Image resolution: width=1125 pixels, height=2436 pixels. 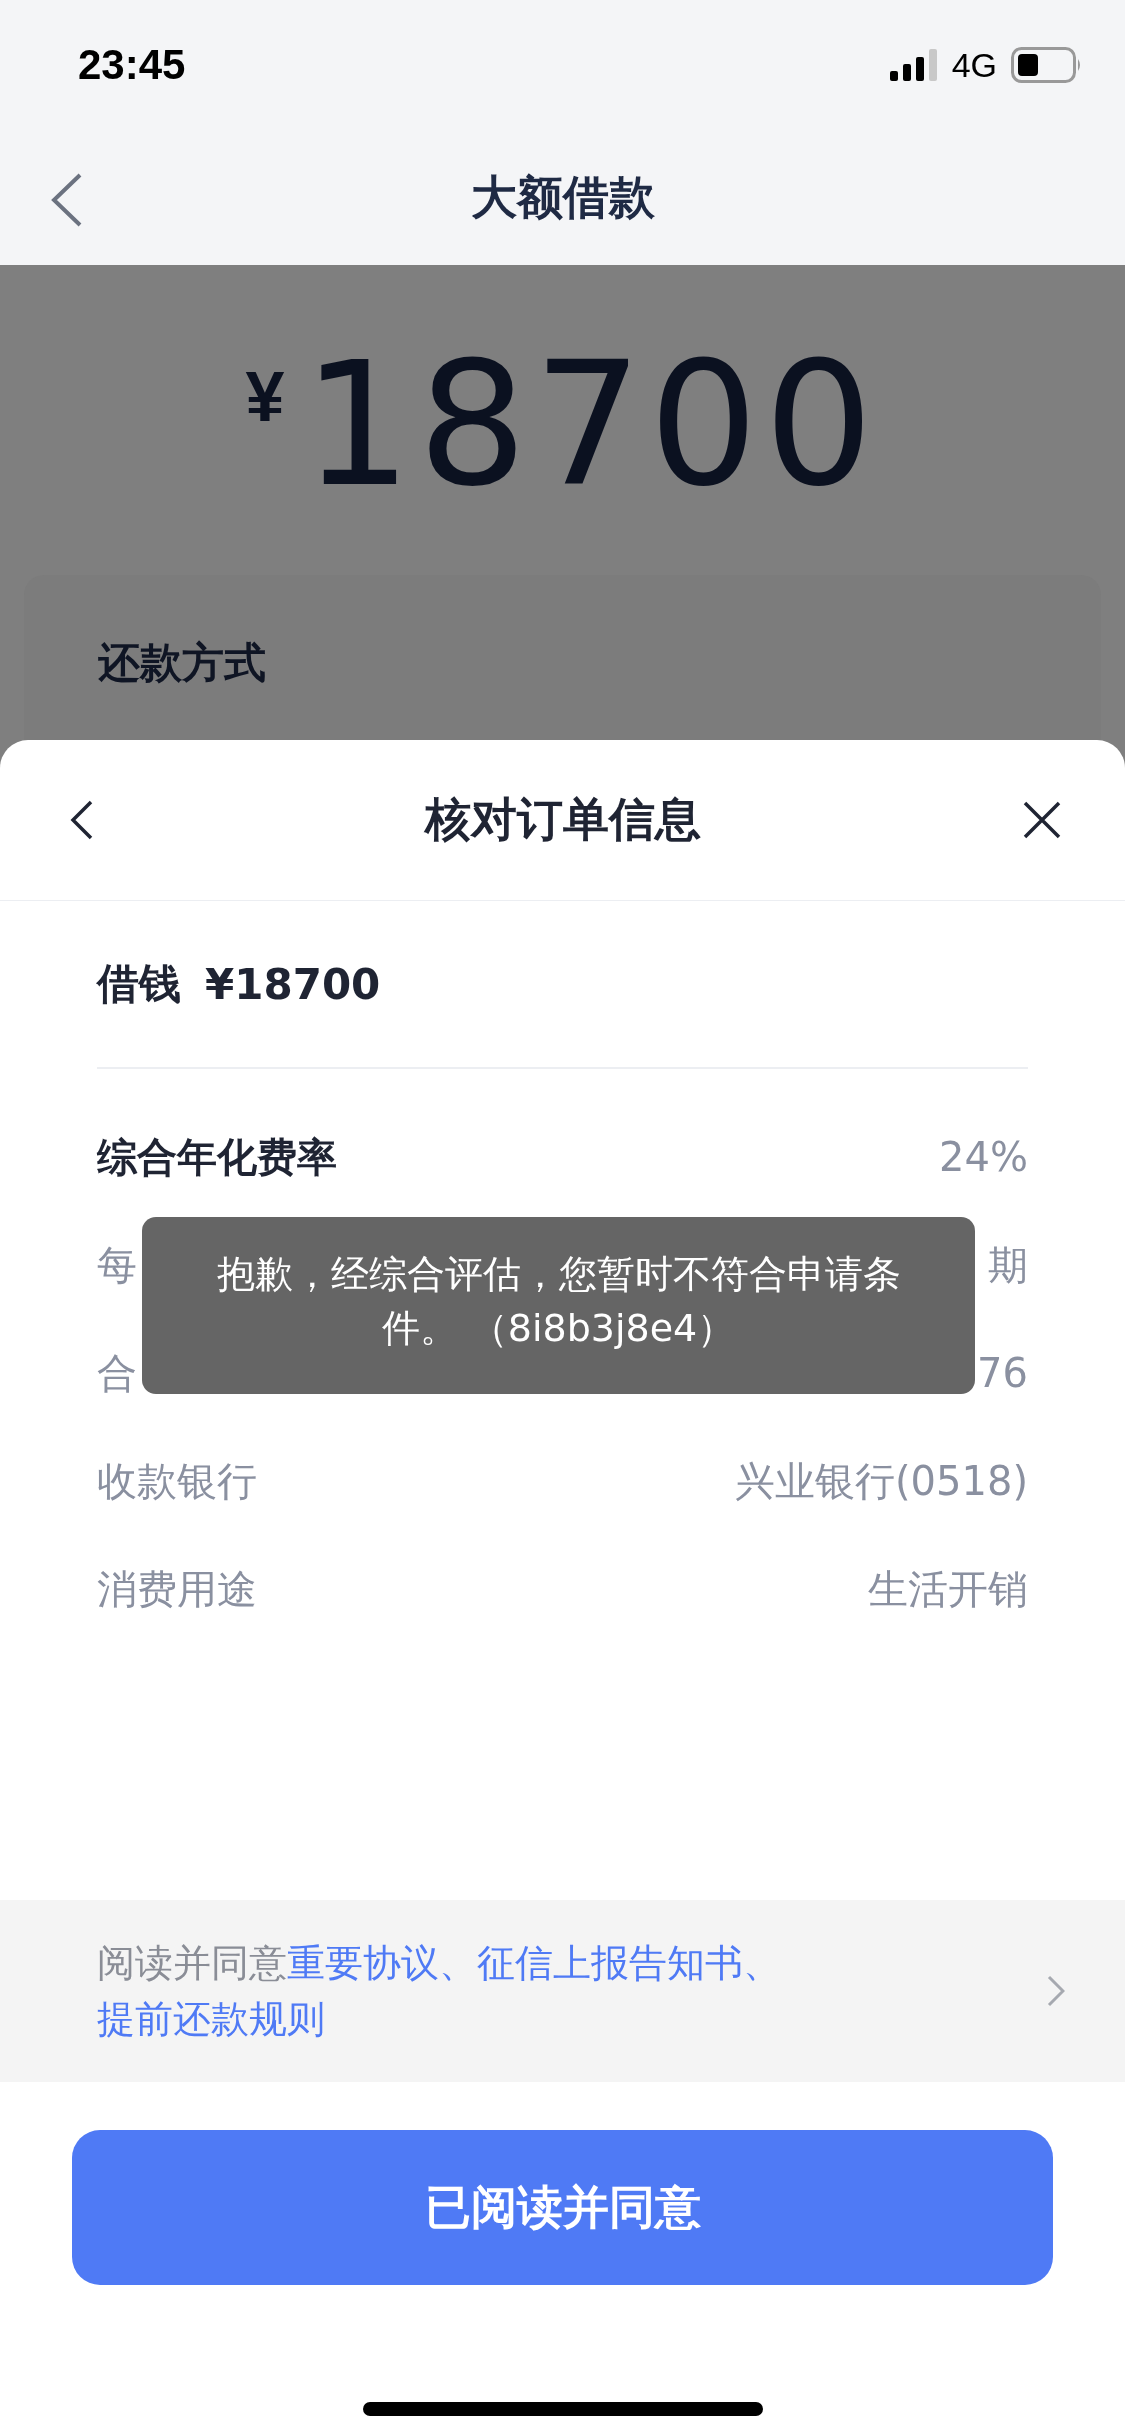 I want to click on page-title: 大额借款, so click(x=562, y=197).